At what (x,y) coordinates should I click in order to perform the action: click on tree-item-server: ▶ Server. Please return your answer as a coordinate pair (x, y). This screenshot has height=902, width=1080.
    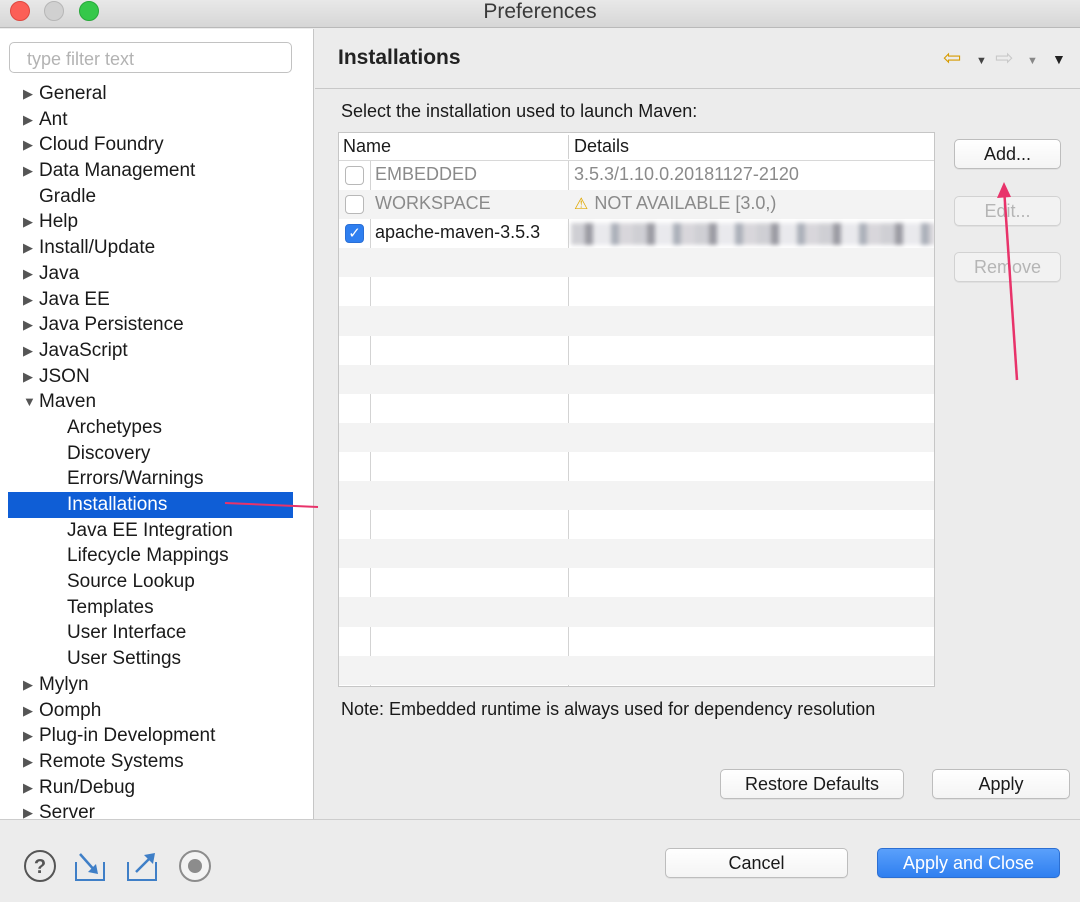
    Looking at the image, I should click on (156, 809).